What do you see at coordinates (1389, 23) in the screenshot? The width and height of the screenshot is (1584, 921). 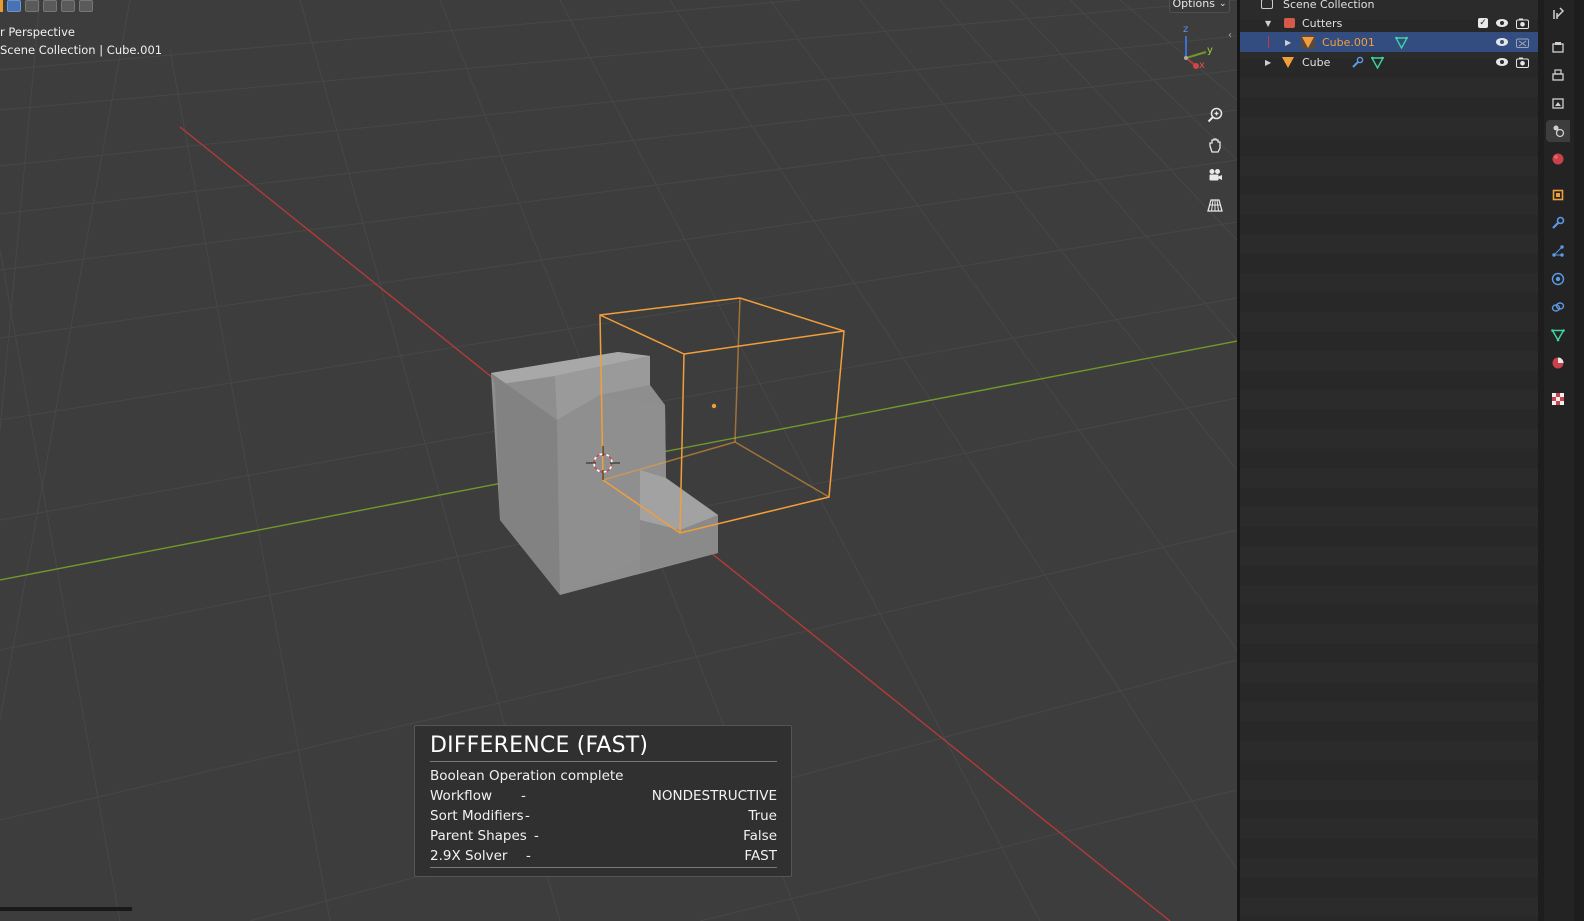 I see `outliner-item-cutters: ▼ Cutters ✓` at bounding box center [1389, 23].